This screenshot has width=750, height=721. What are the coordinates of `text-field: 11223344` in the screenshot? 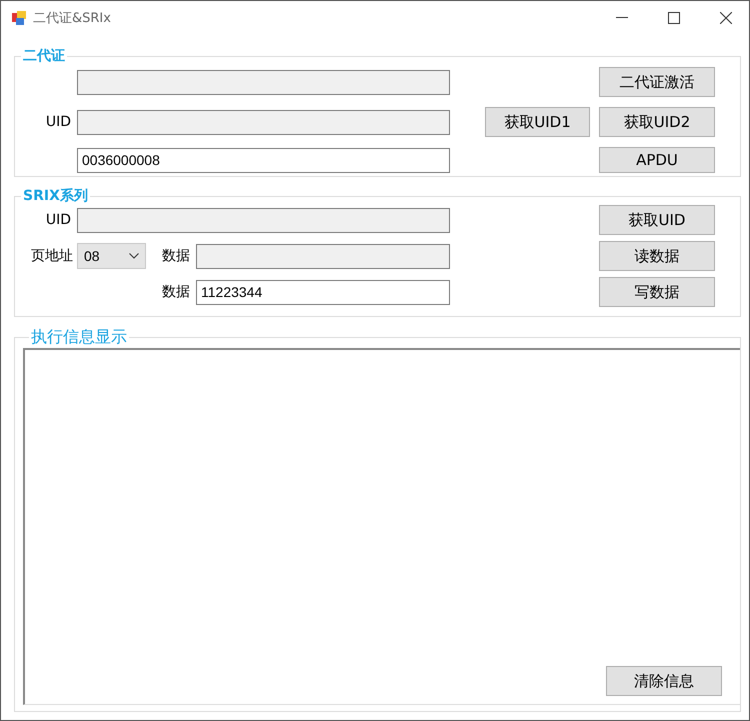 It's located at (323, 292).